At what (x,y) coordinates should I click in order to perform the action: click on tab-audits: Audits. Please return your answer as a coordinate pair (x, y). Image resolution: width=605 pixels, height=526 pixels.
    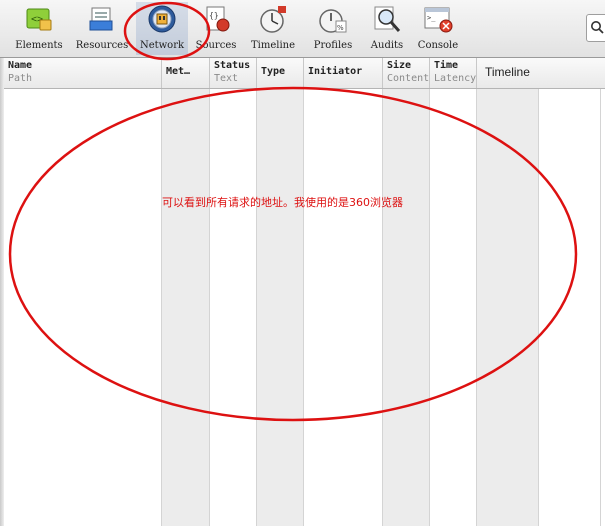
    Looking at the image, I should click on (387, 28).